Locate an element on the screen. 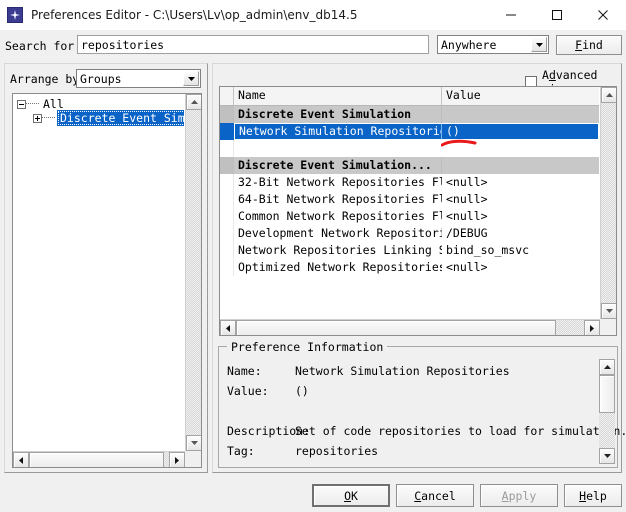  chevron-down-glyph is located at coordinates (539, 44).